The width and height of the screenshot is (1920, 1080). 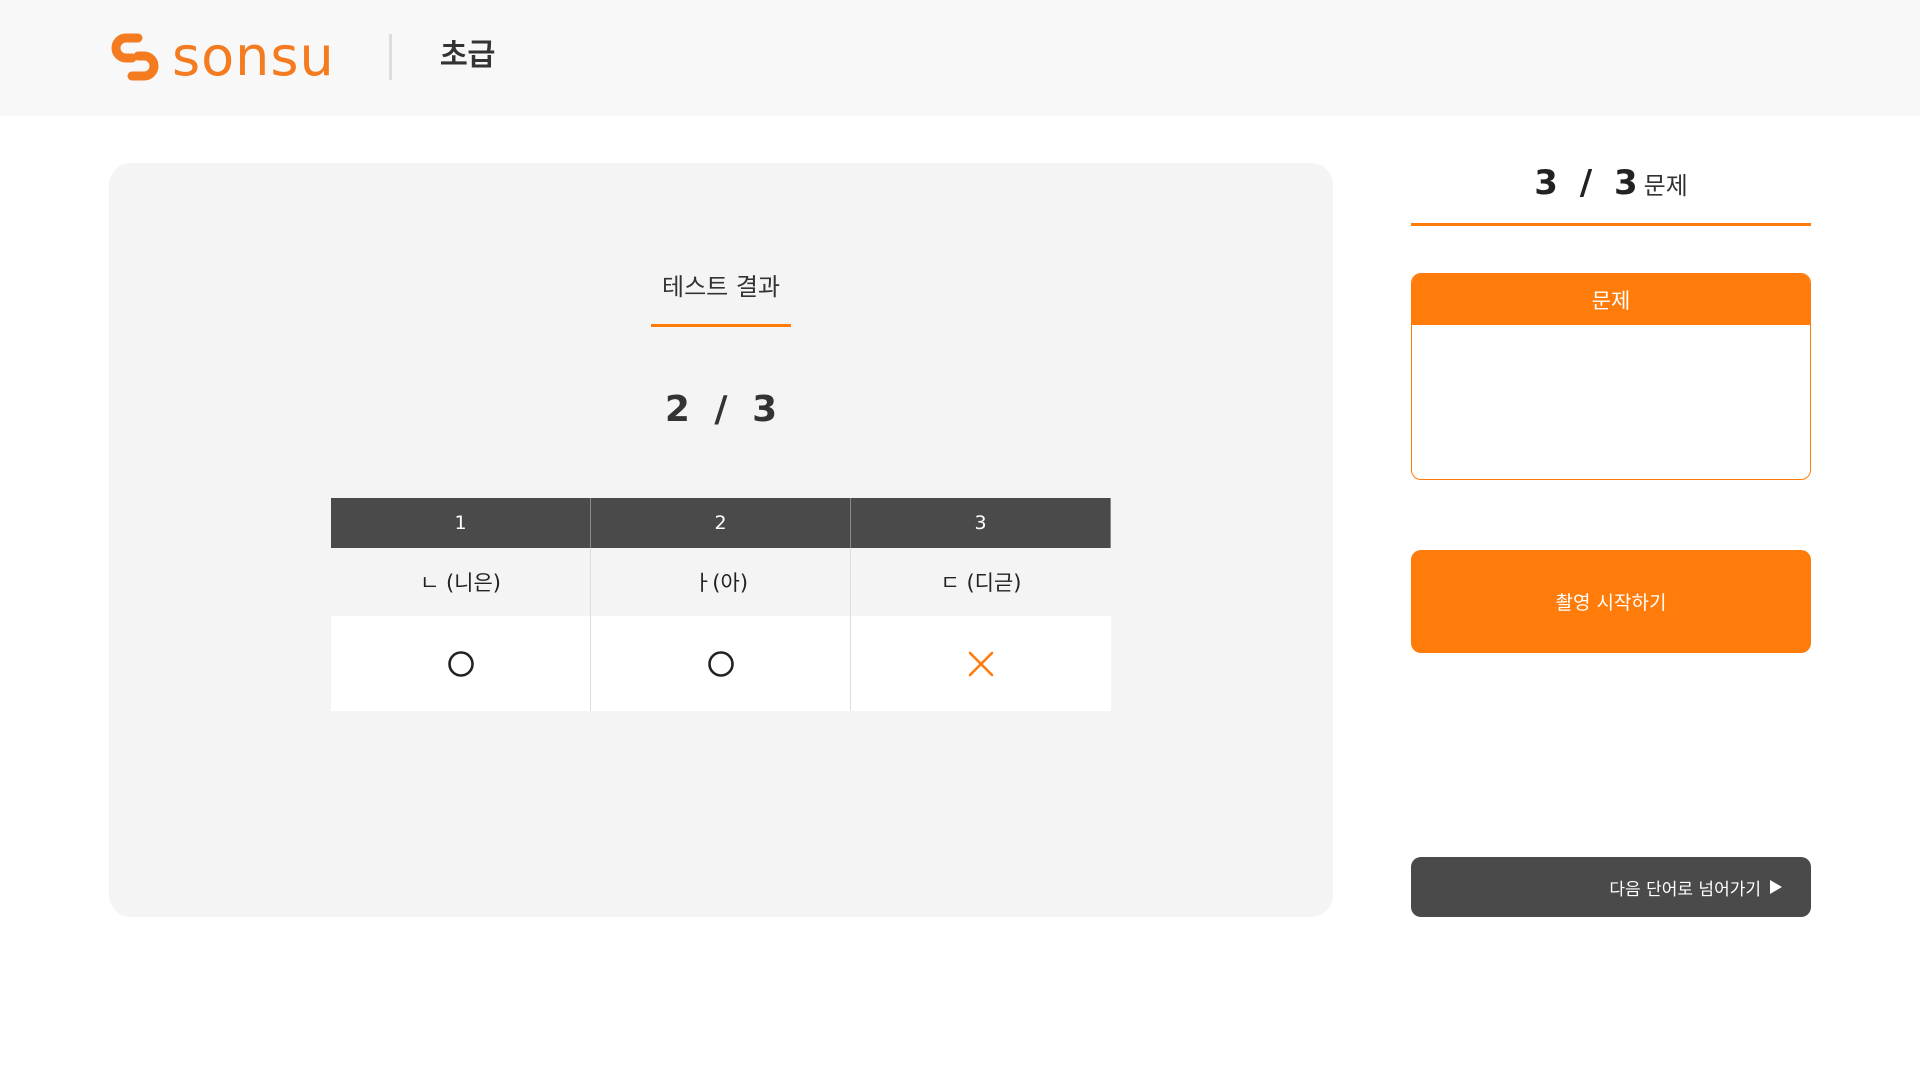 What do you see at coordinates (721, 287) in the screenshot?
I see `result-title: 테스트 결과` at bounding box center [721, 287].